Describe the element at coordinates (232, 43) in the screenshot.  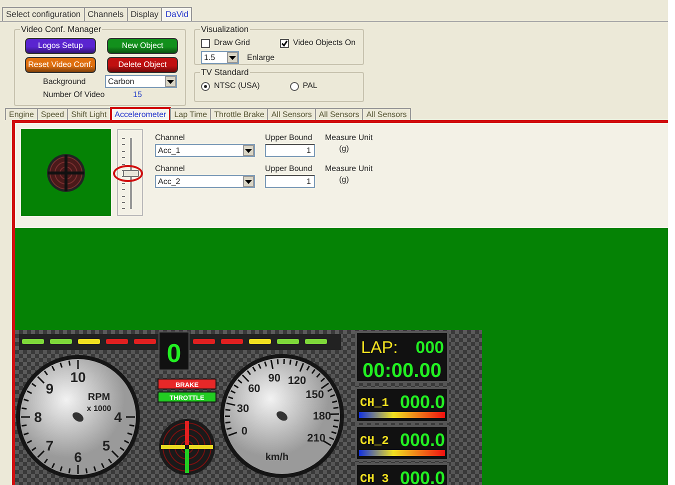
I see `checkbox-label: Draw Grid` at that location.